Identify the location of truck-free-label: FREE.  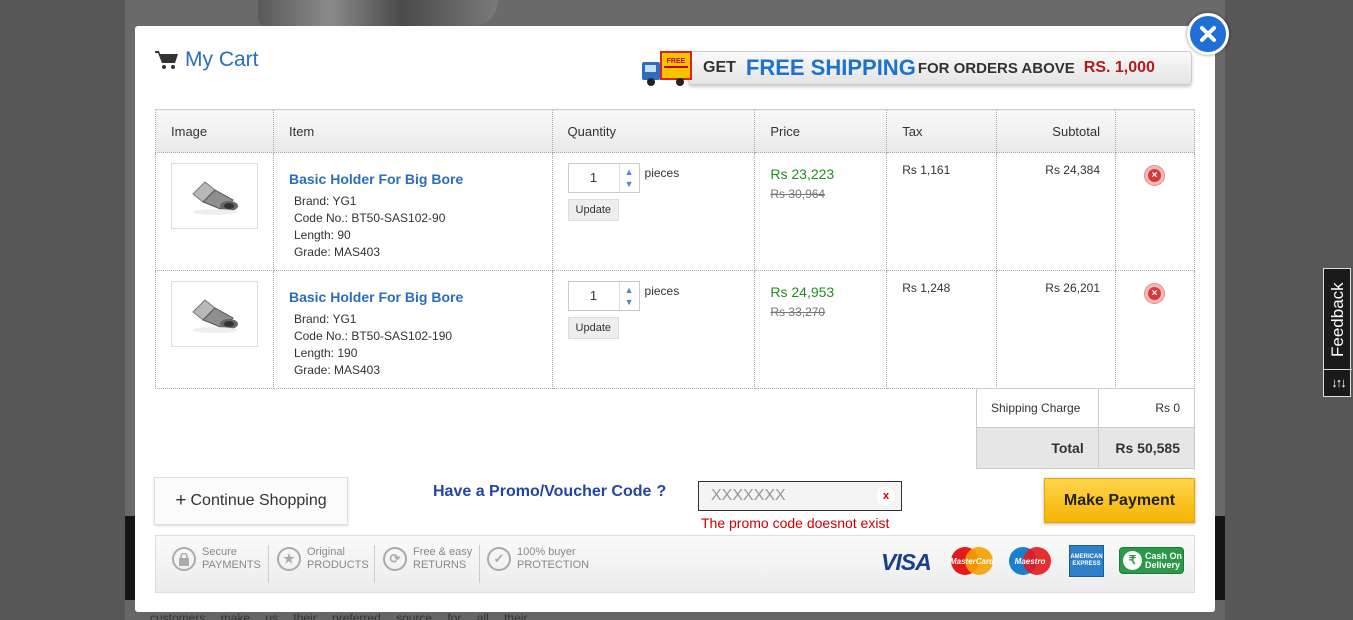
(676, 61).